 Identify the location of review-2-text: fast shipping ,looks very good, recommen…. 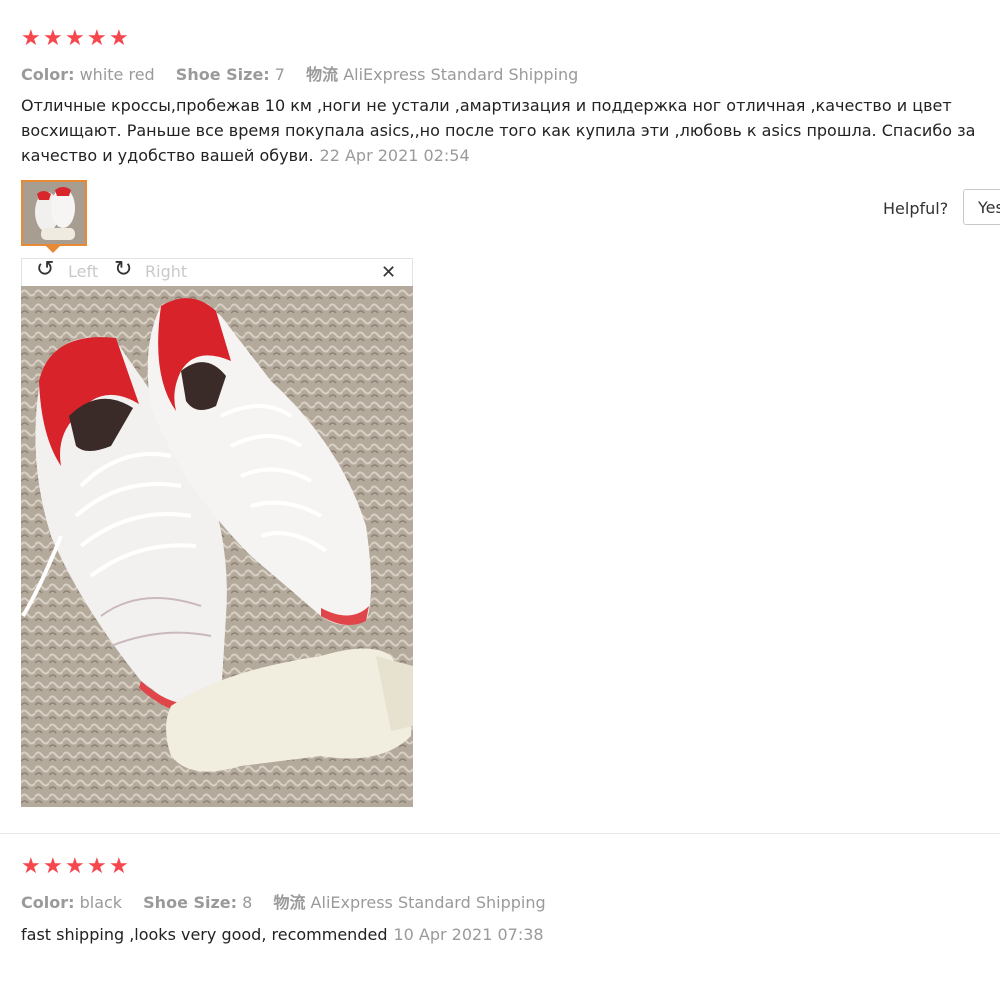
(510, 934).